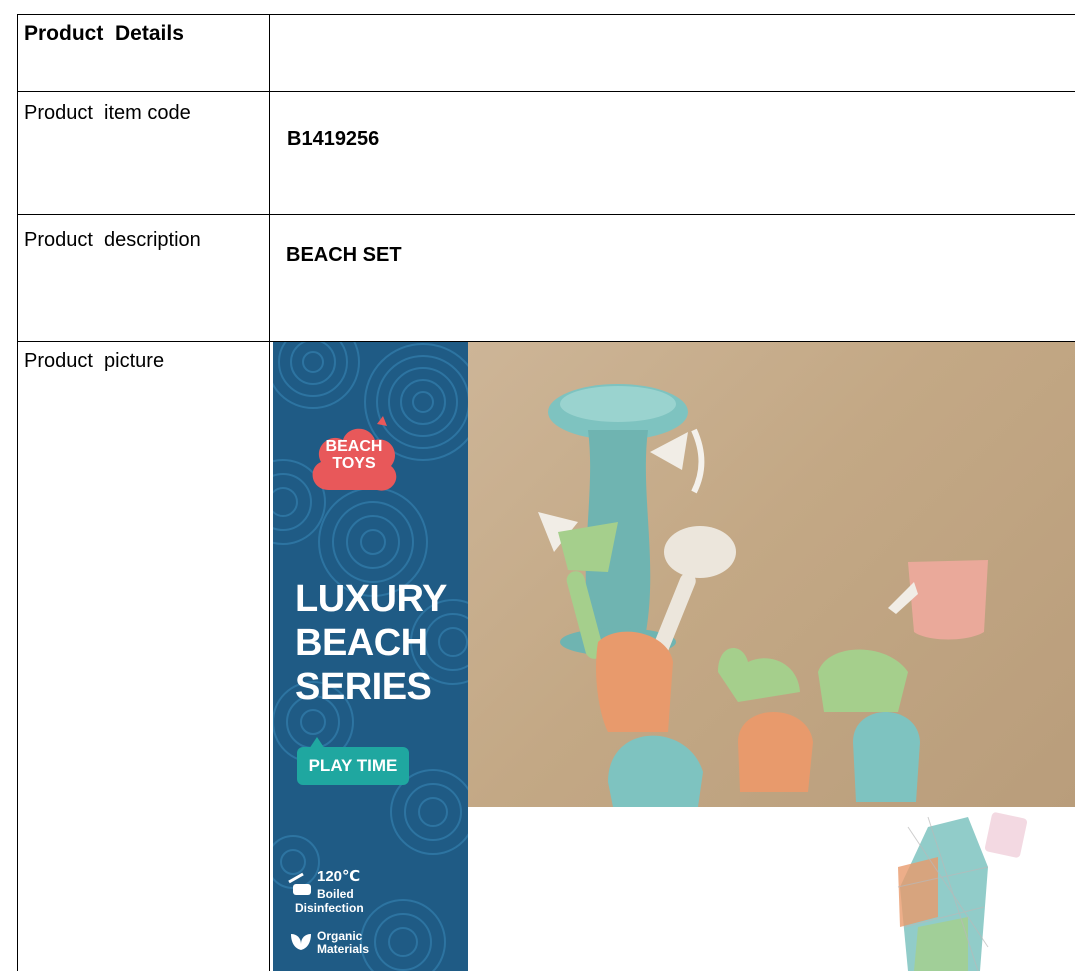 The height and width of the screenshot is (971, 1075). Describe the element at coordinates (655, 771) in the screenshot. I see `sloth-mold-icon` at that location.